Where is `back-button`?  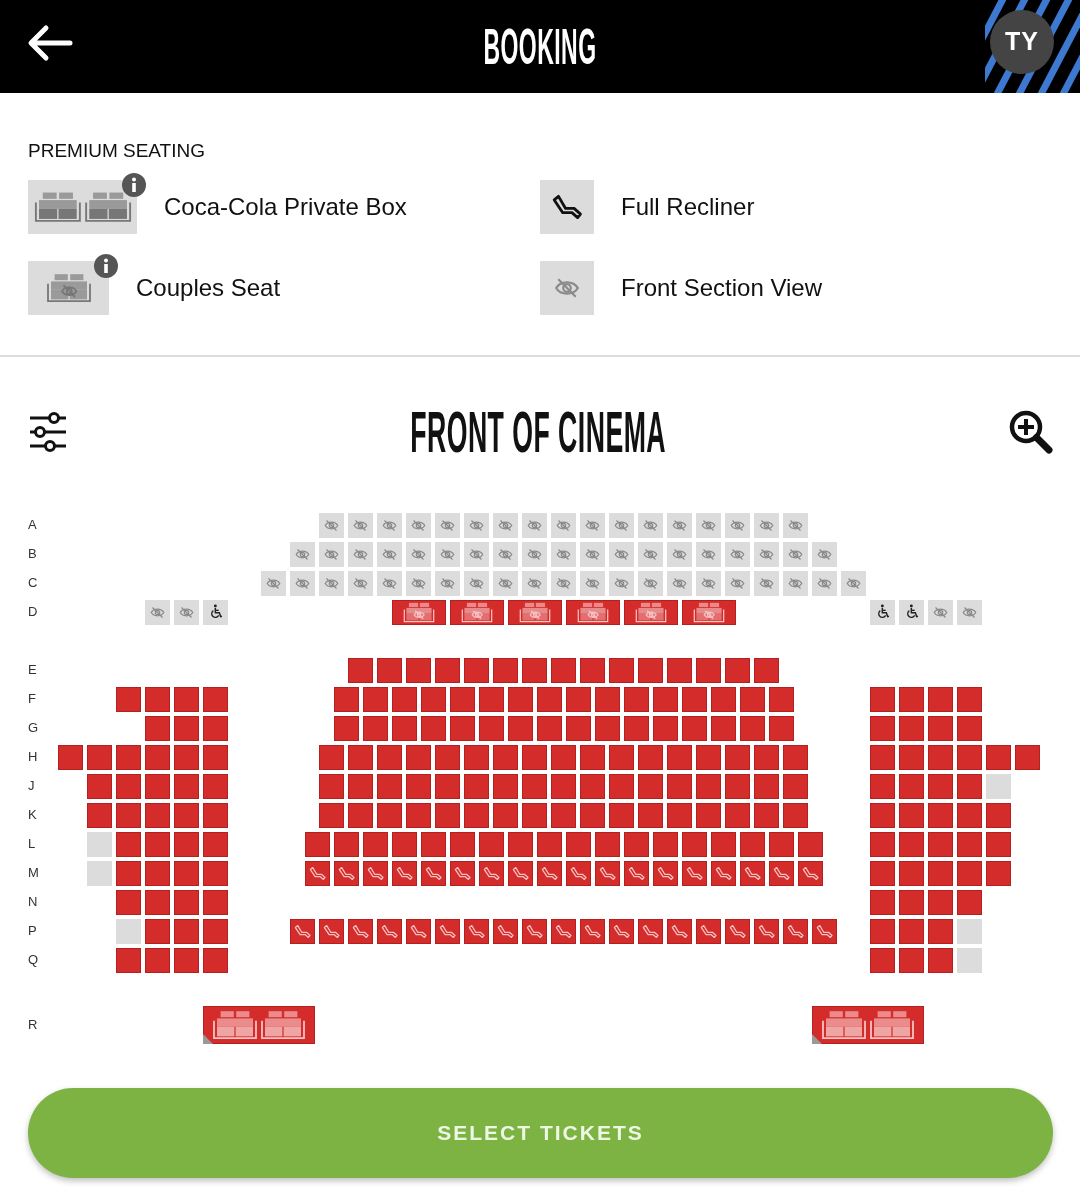
back-button is located at coordinates (50, 43).